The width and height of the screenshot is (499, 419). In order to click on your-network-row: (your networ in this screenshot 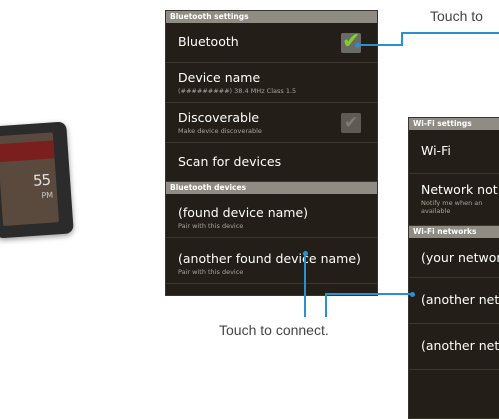, I will do `click(454, 258)`.